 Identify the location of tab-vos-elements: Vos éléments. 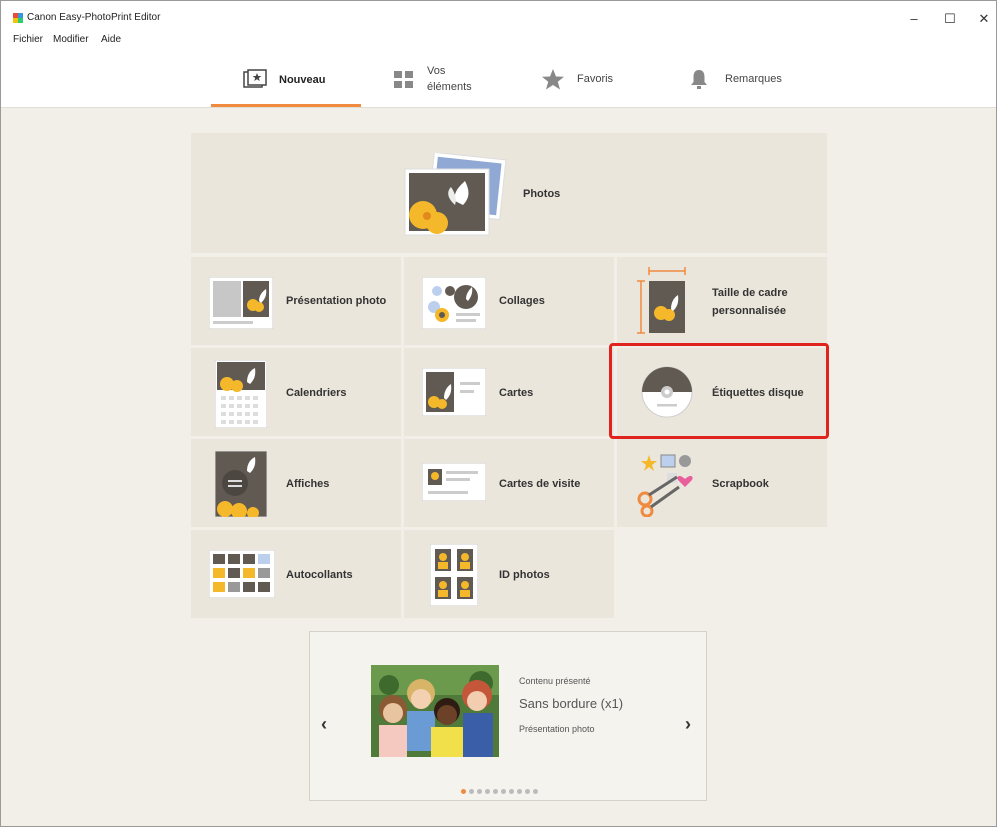
(446, 80).